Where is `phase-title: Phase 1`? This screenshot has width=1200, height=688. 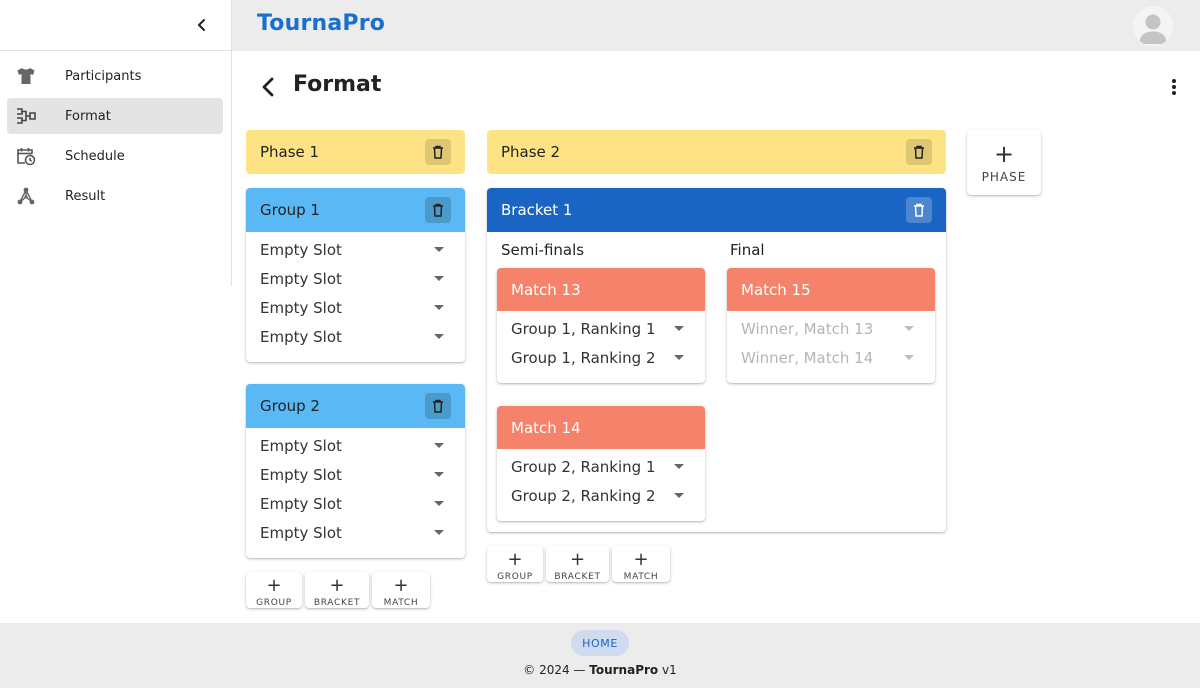 phase-title: Phase 1 is located at coordinates (290, 152).